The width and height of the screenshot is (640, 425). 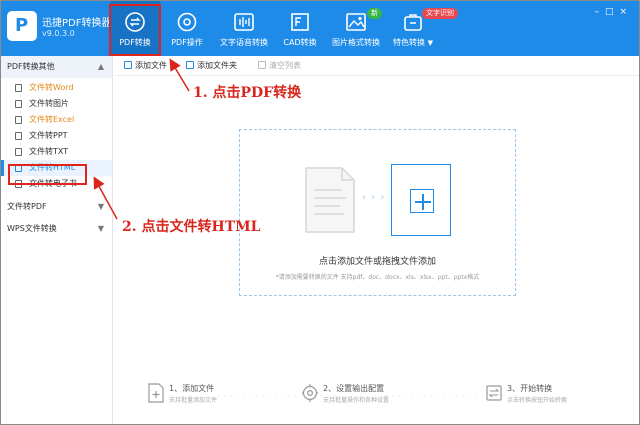 What do you see at coordinates (356, 400) in the screenshot?
I see `step-subtitle: 支持批量操作和各种设置` at bounding box center [356, 400].